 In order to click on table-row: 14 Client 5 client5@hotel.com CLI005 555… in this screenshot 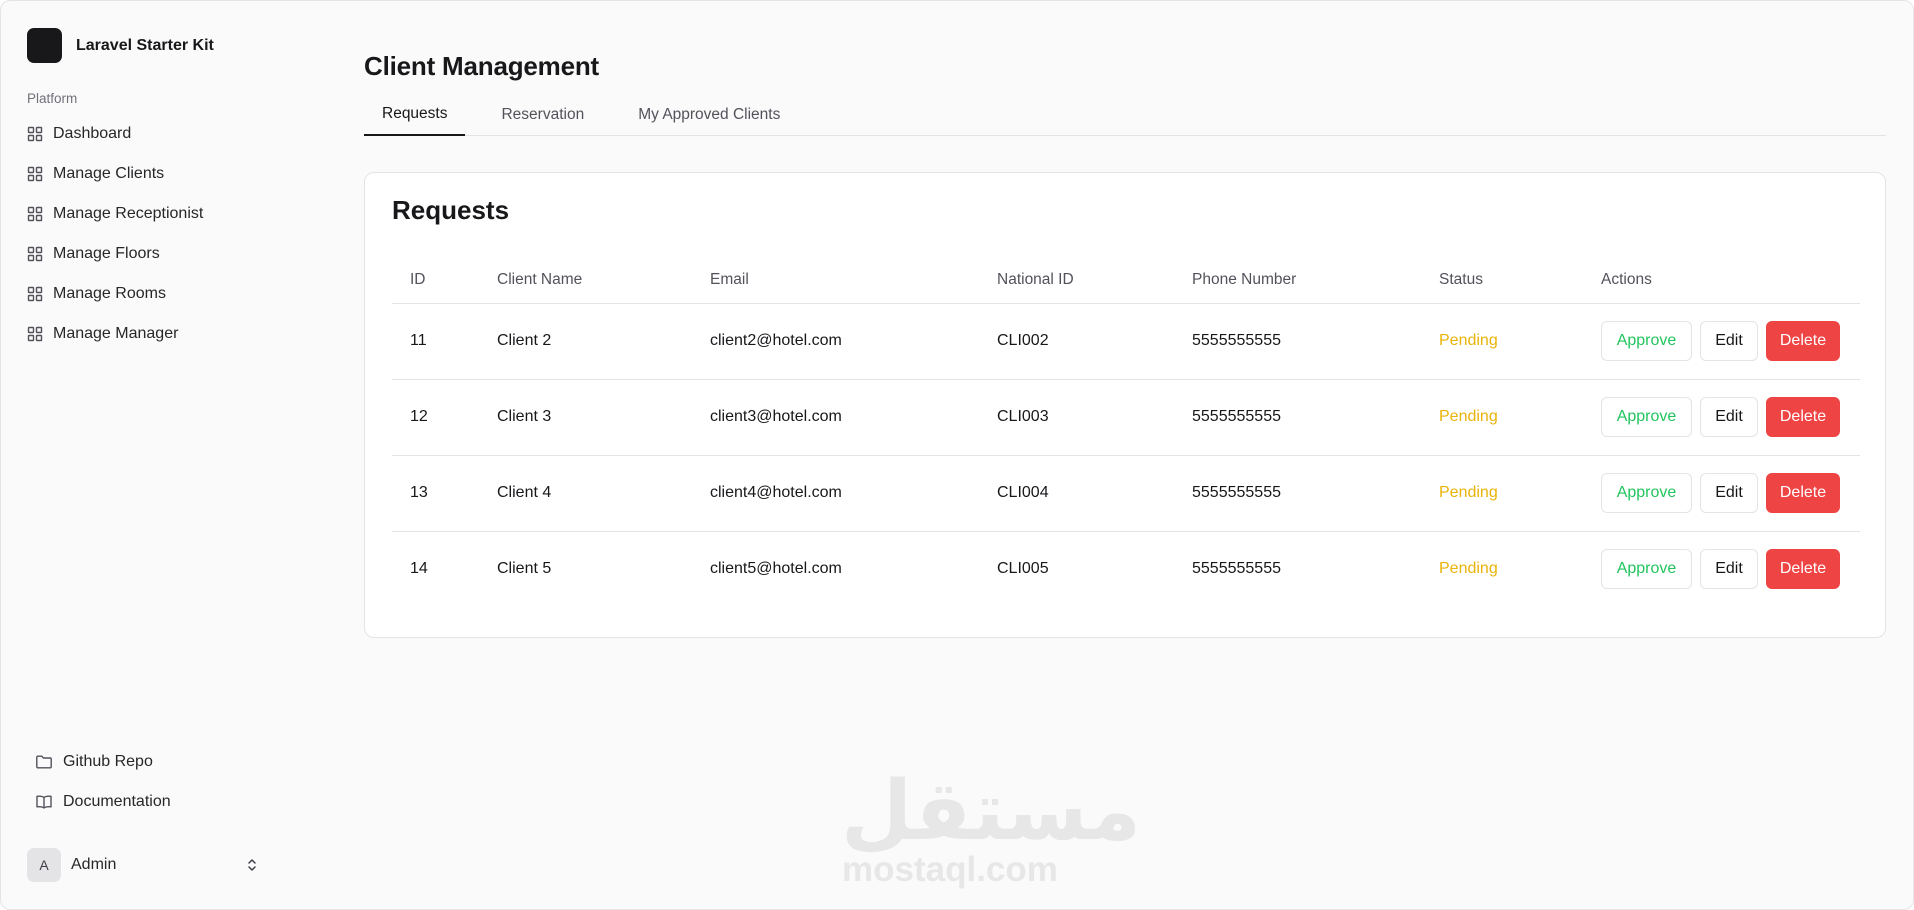, I will do `click(1126, 569)`.